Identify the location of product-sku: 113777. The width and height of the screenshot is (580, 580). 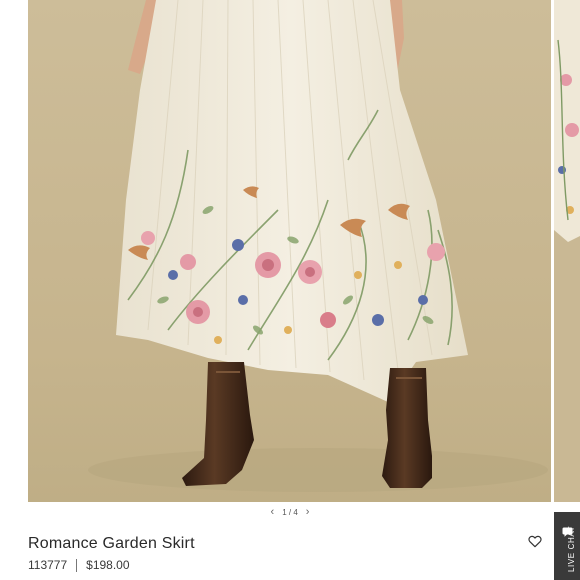
(48, 565).